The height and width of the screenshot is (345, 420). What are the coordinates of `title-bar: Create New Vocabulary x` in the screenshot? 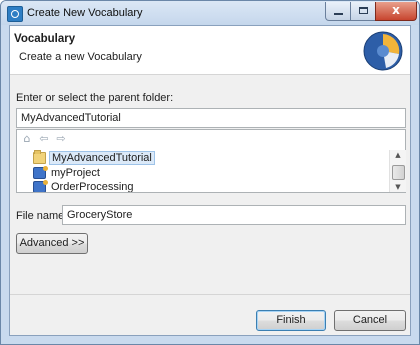 It's located at (210, 13).